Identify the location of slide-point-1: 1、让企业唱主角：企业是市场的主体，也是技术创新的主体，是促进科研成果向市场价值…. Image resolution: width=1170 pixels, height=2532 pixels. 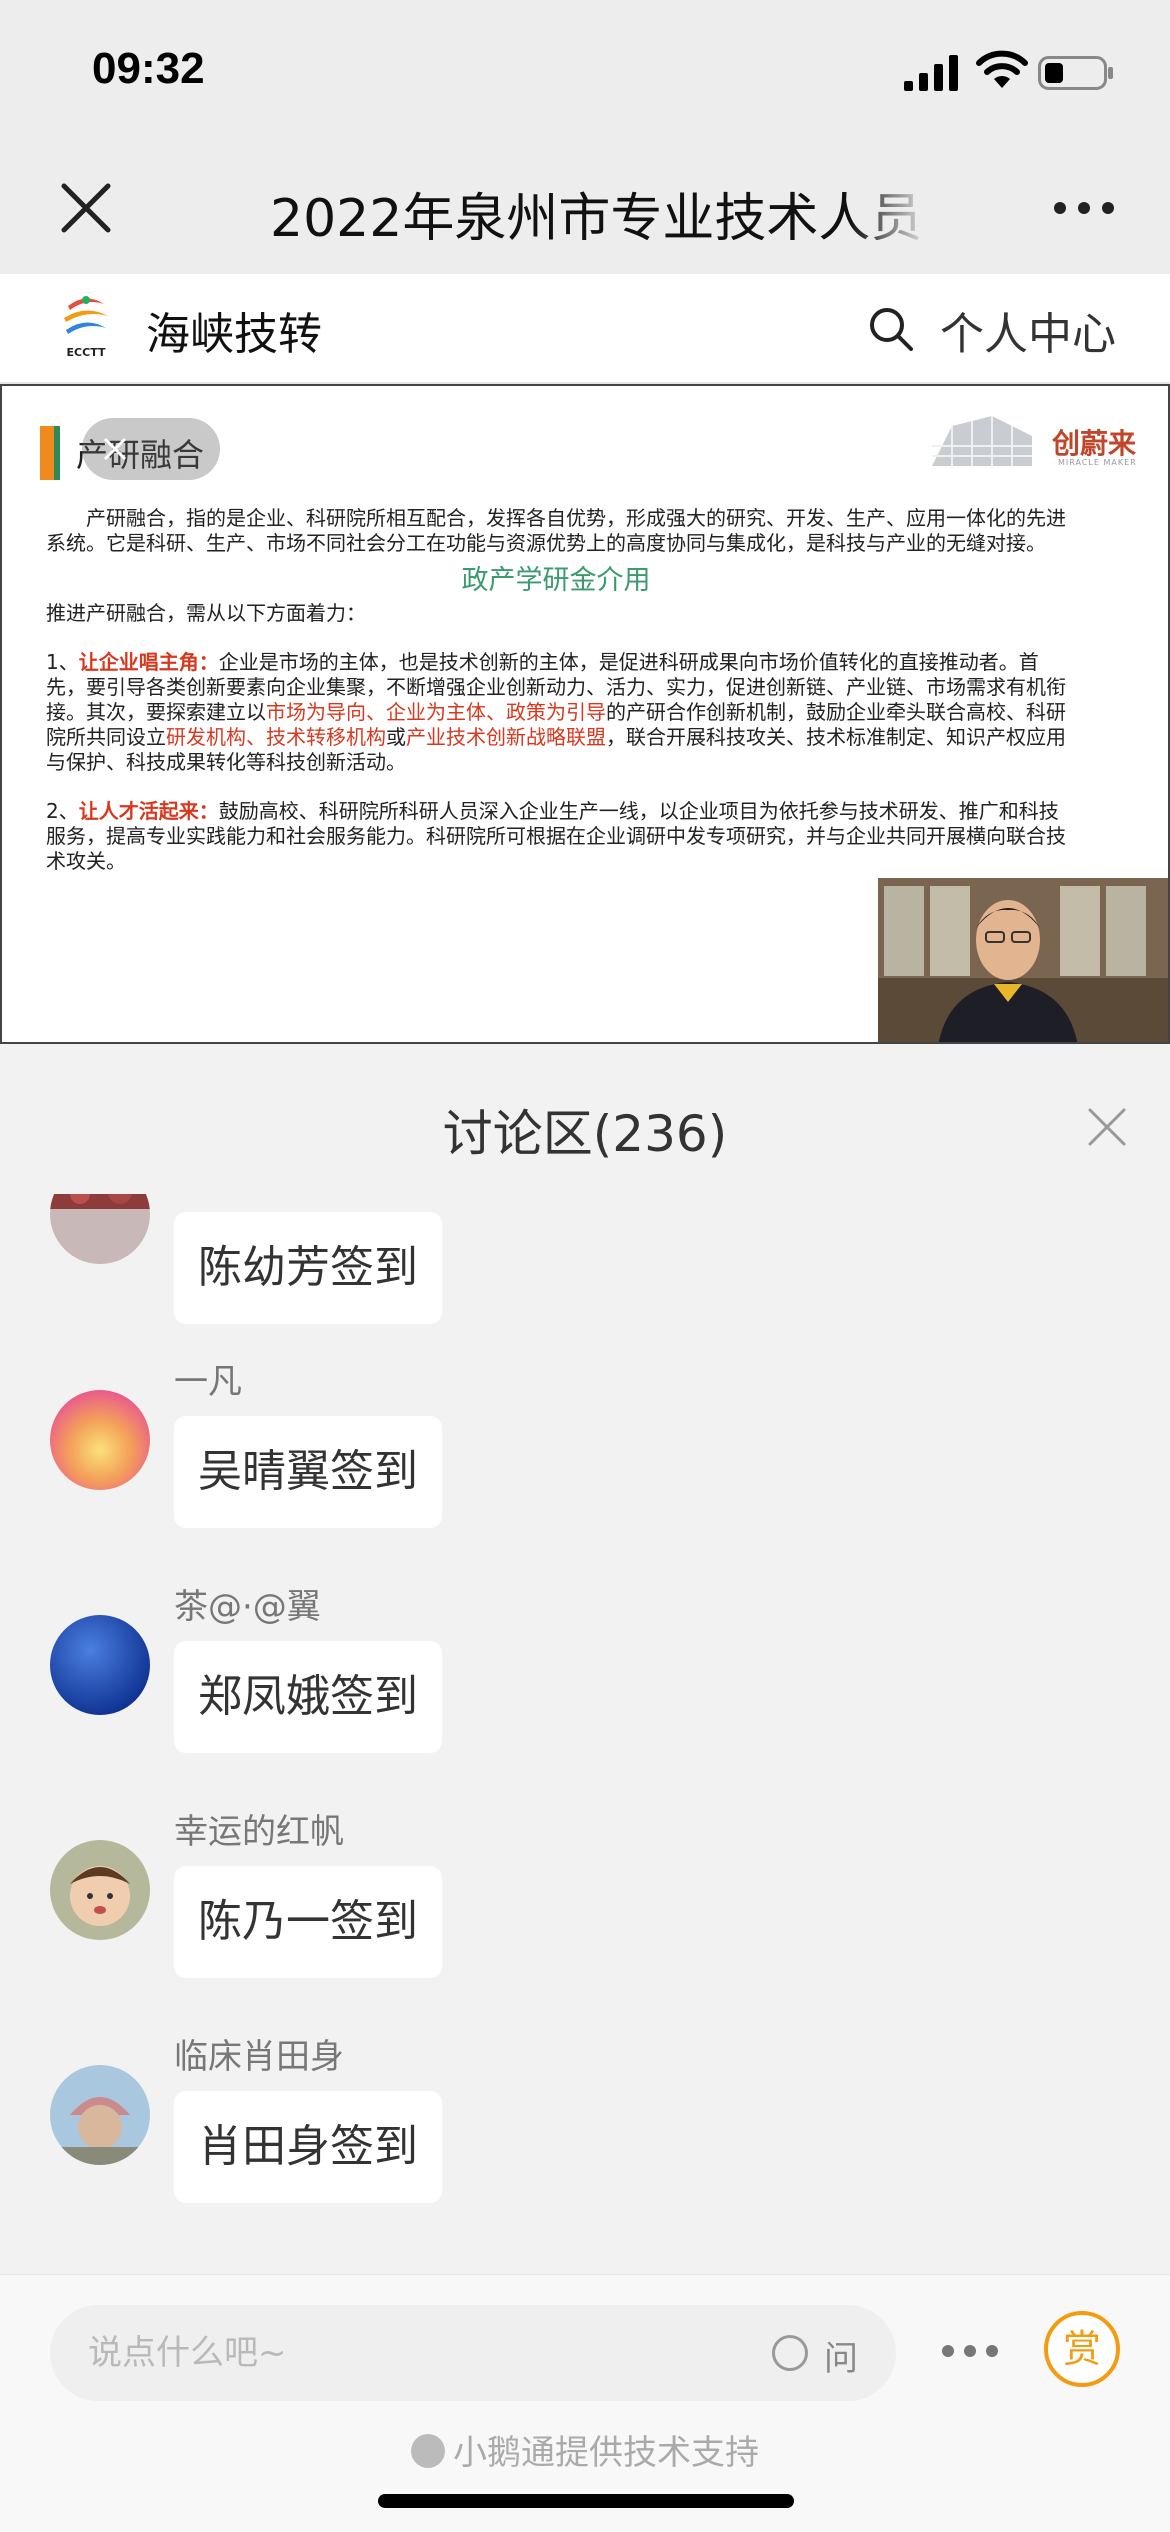
(556, 712).